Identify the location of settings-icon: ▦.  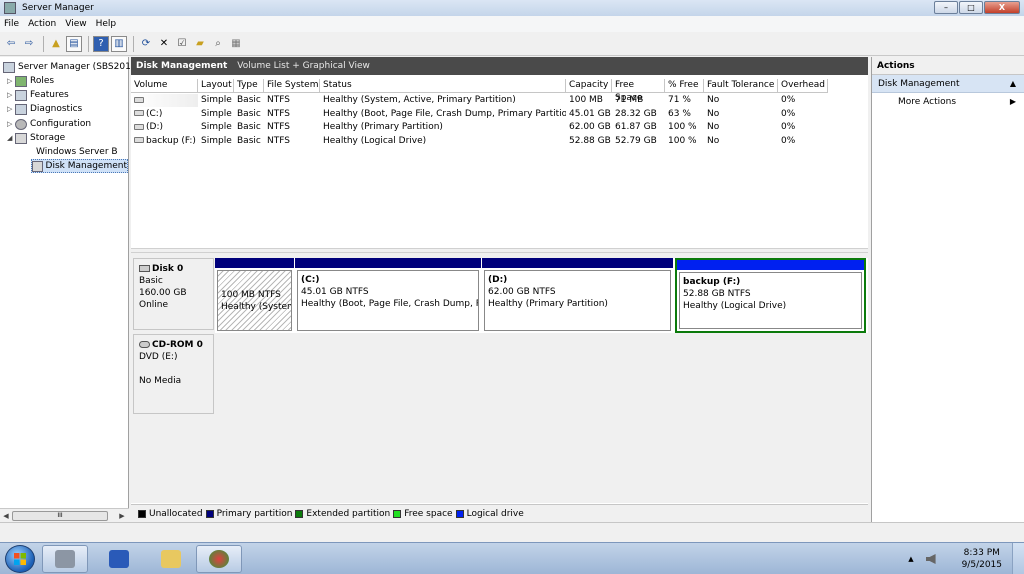
(236, 44).